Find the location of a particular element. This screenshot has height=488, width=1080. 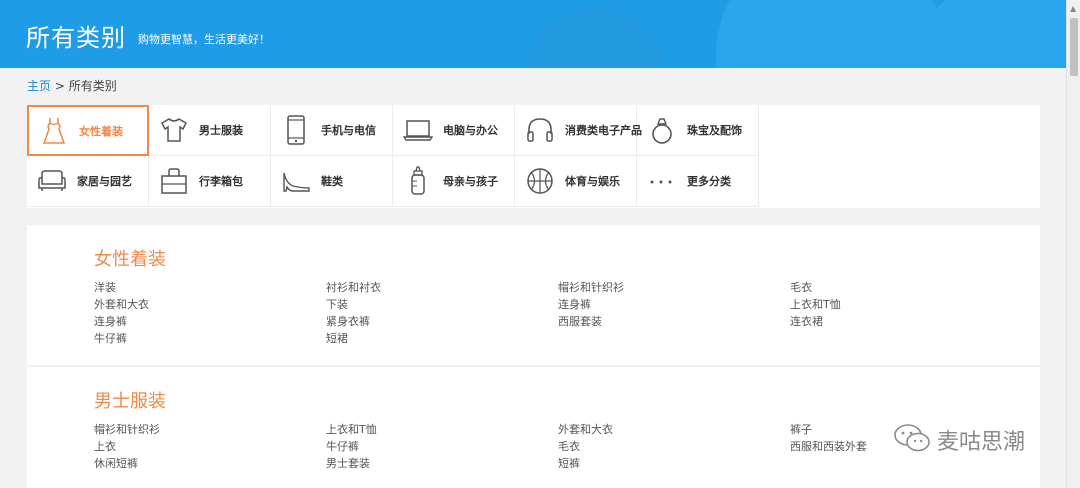

category-label: 手机与电信 is located at coordinates (348, 130).